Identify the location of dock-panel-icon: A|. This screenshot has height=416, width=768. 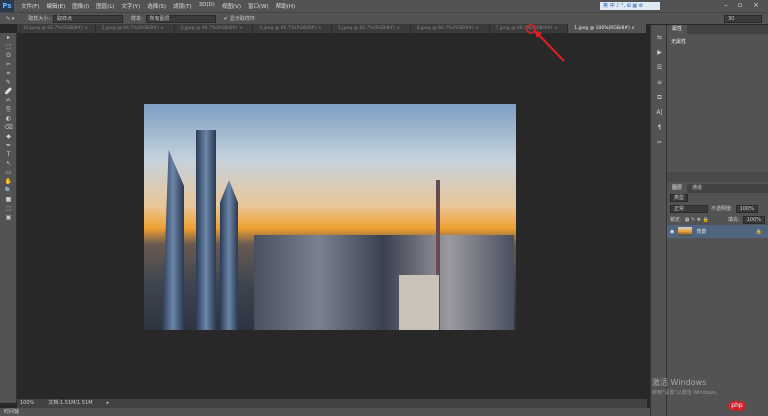
(659, 112).